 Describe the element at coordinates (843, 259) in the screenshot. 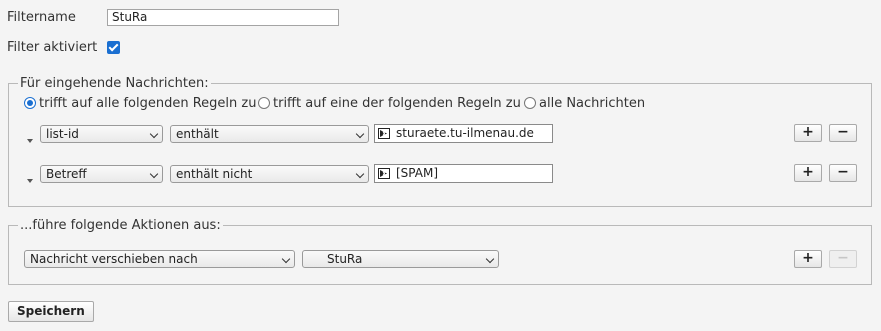

I see `action-1-remove-button: −` at that location.